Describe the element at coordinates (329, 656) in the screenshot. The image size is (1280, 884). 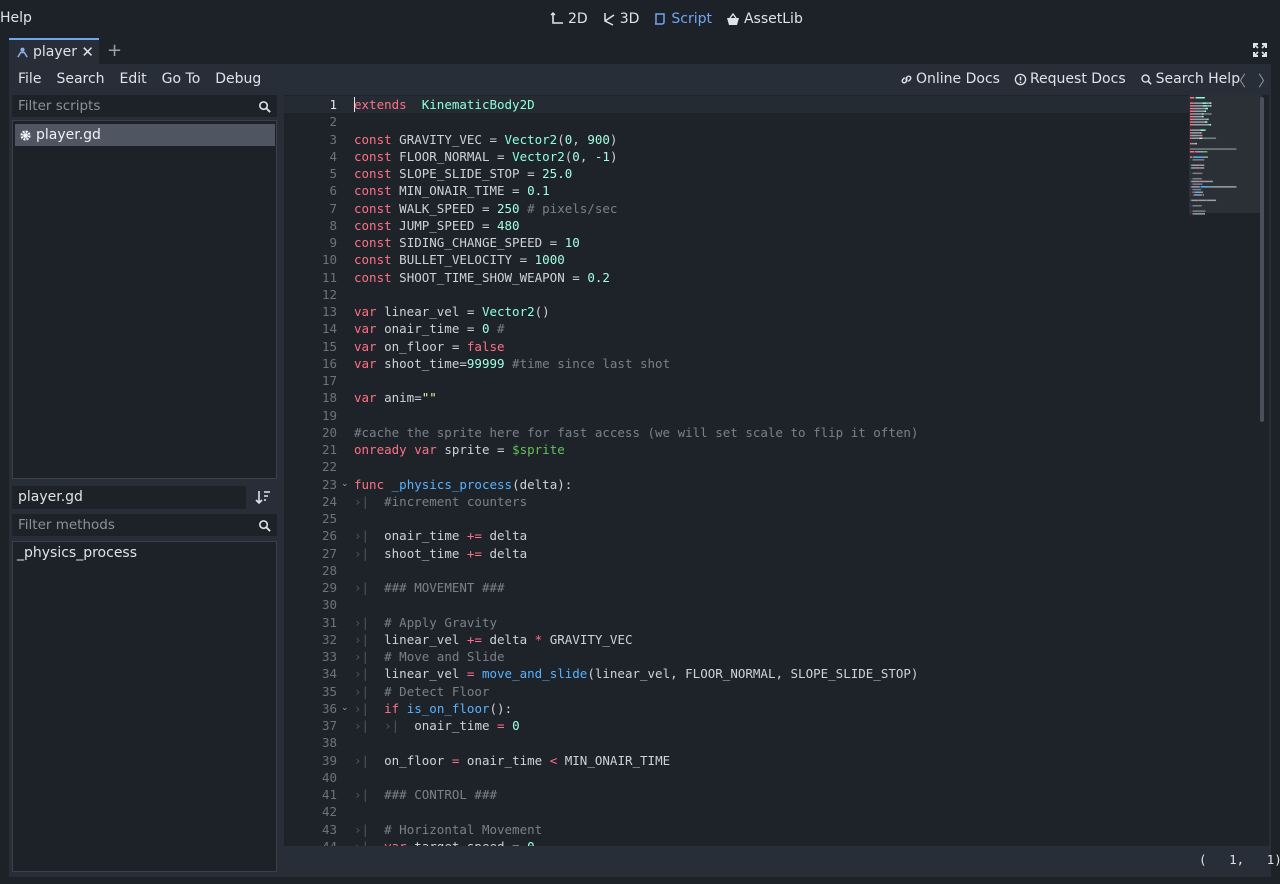
I see `line-number: 33` at that location.